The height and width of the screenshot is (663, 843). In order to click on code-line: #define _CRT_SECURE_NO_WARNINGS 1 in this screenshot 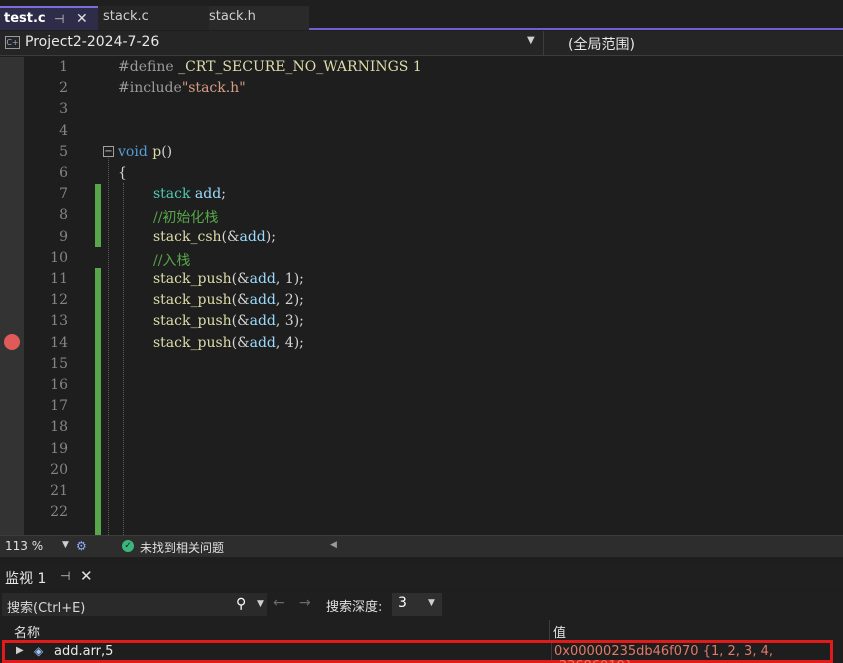, I will do `click(270, 67)`.